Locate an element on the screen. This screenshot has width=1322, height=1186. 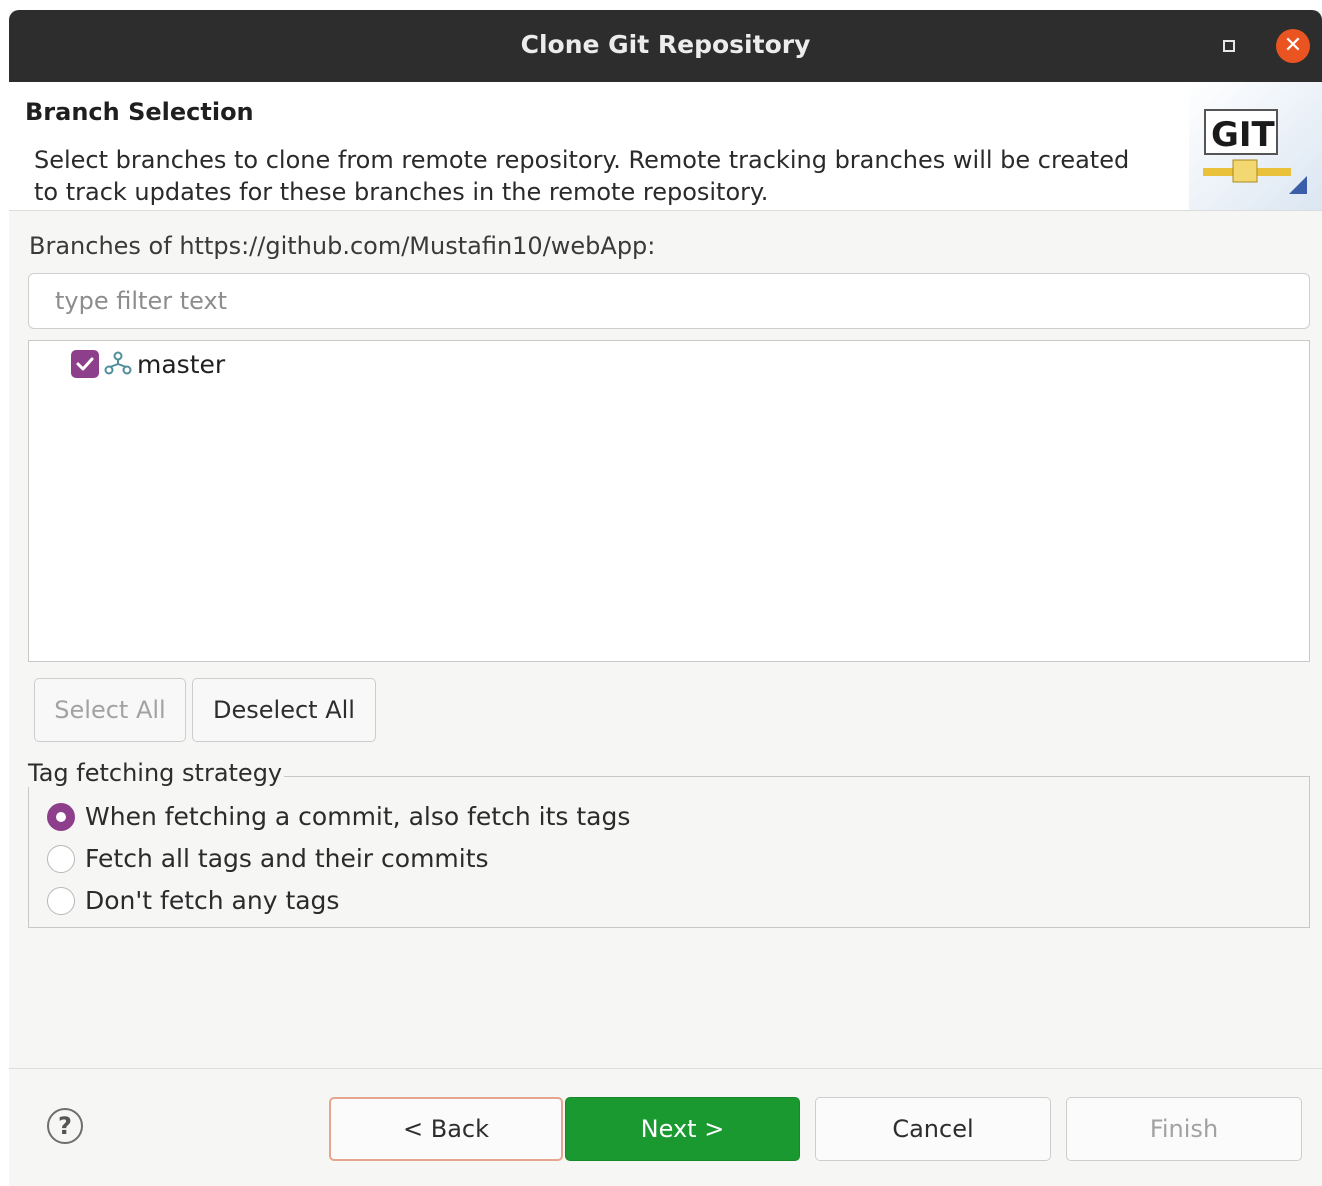
page-title: Branch Selection is located at coordinates (139, 112).